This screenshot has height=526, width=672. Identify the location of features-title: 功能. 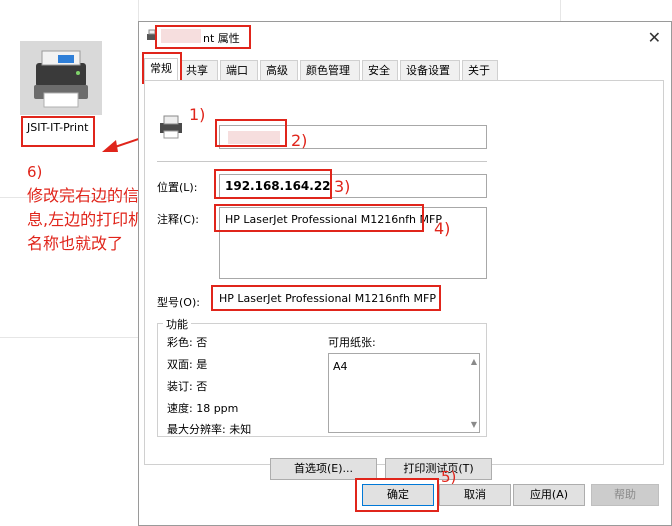
(177, 324).